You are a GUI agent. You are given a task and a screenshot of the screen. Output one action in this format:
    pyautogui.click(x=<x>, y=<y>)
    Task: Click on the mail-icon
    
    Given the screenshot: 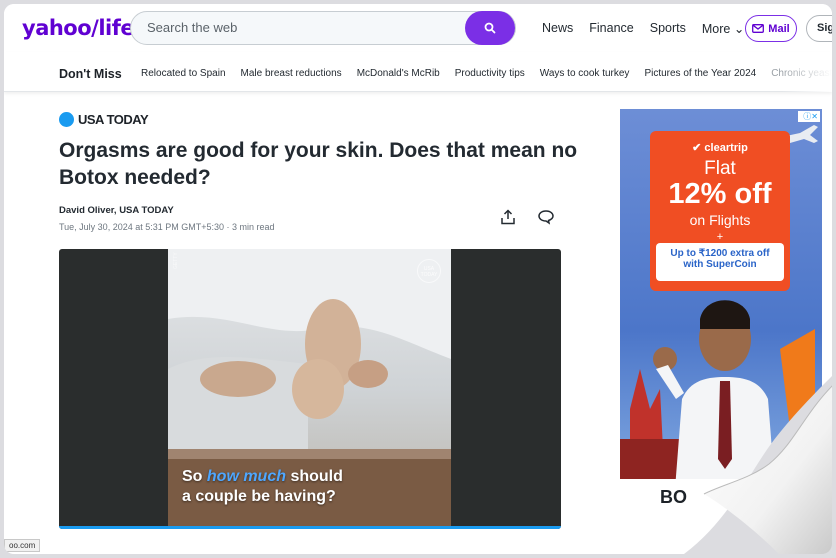 What is the action you would take?
    pyautogui.click(x=758, y=28)
    